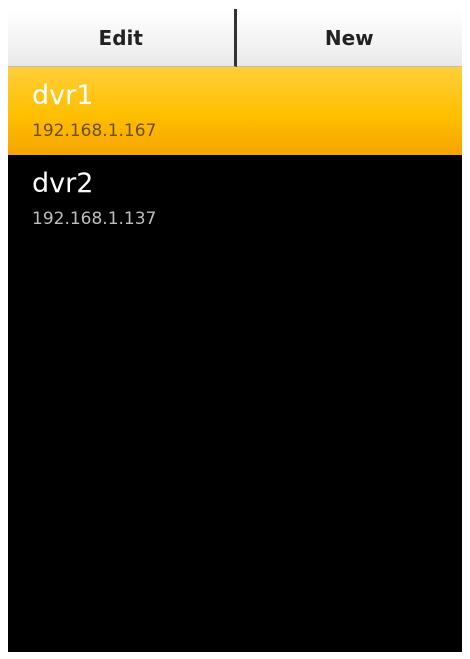  I want to click on device-ip: 192.168.1.137, so click(94, 219).